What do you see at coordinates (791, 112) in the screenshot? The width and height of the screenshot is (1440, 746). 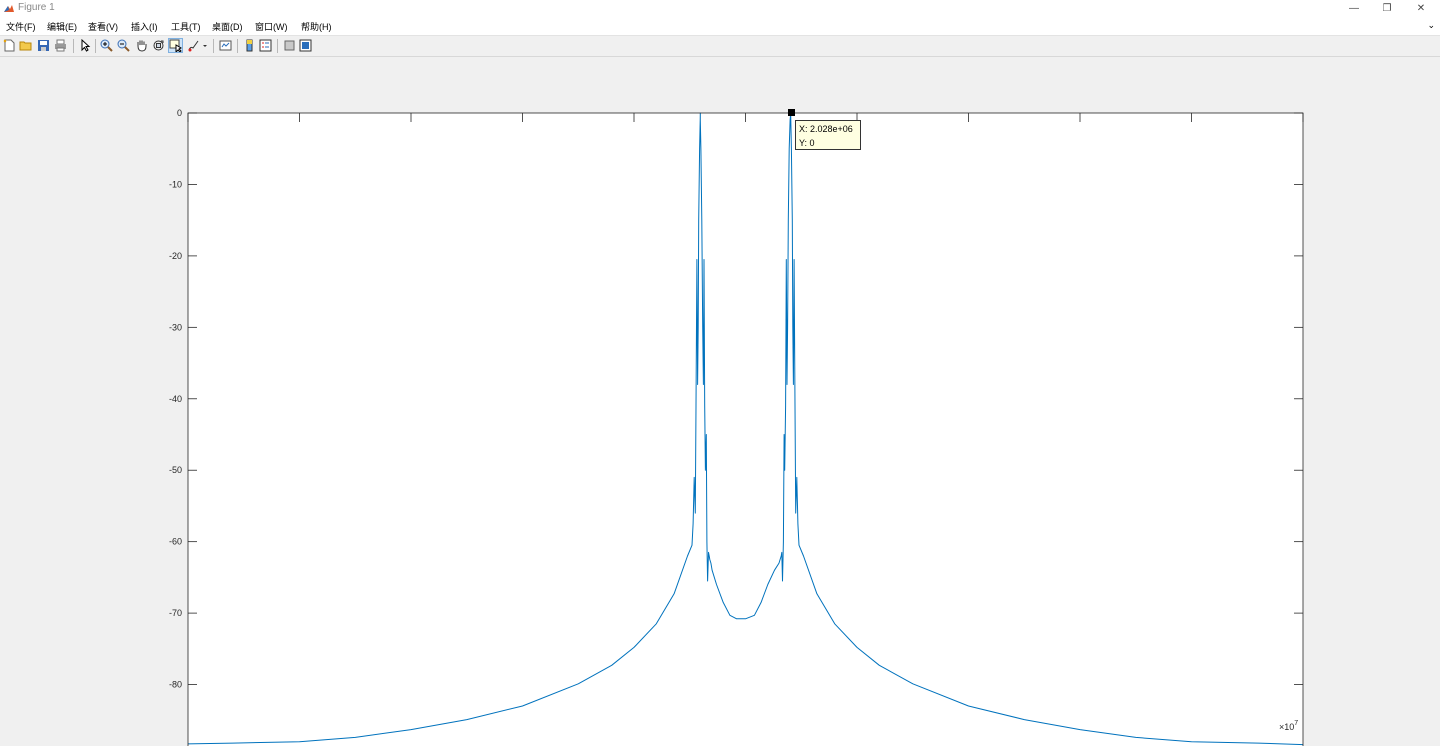 I see `datatip-marker` at bounding box center [791, 112].